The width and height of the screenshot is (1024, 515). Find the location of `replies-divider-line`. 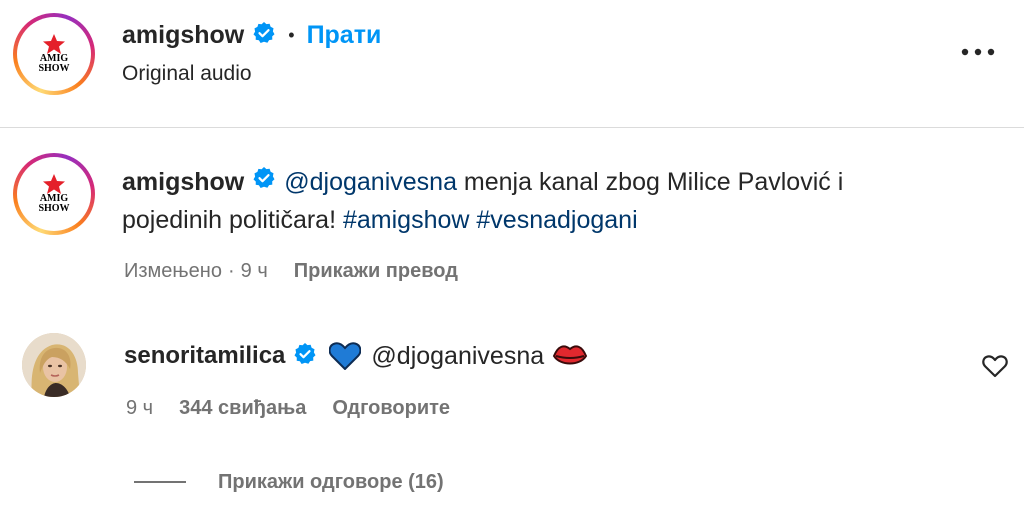

replies-divider-line is located at coordinates (160, 482).